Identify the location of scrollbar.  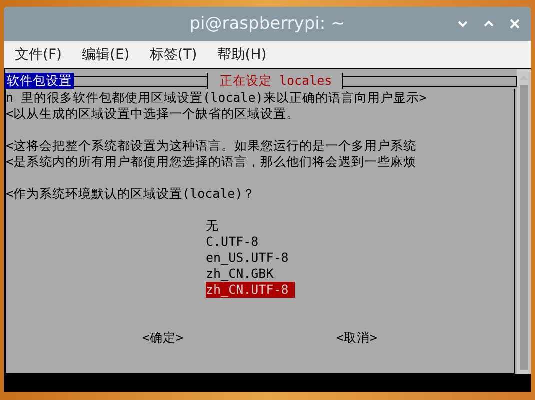
(524, 221).